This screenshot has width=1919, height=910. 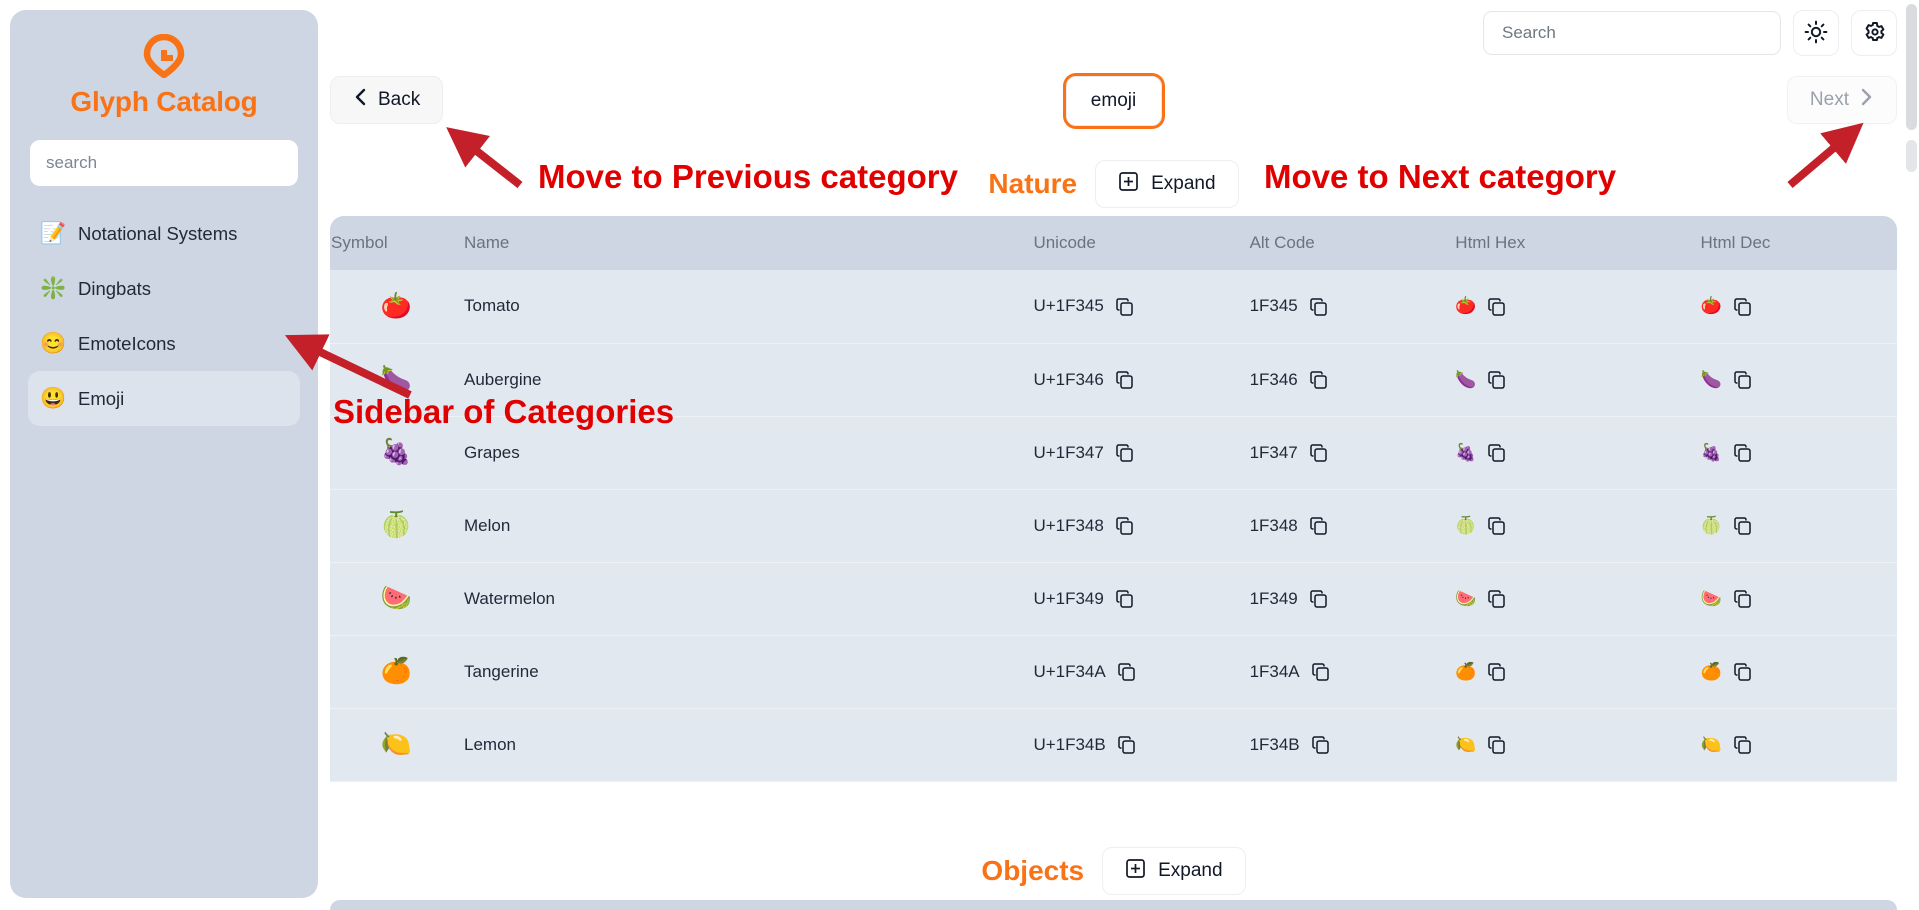 I want to click on table-row: 🍈 Melon U+1F348 1F348 🍈 🍈, so click(x=1113, y=525).